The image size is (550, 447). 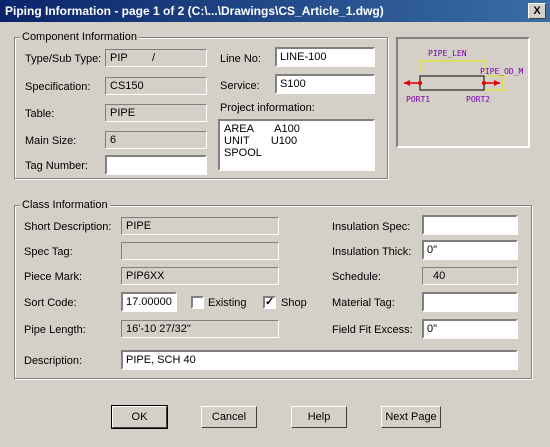 I want to click on schedule-label: Schedule:, so click(x=356, y=277).